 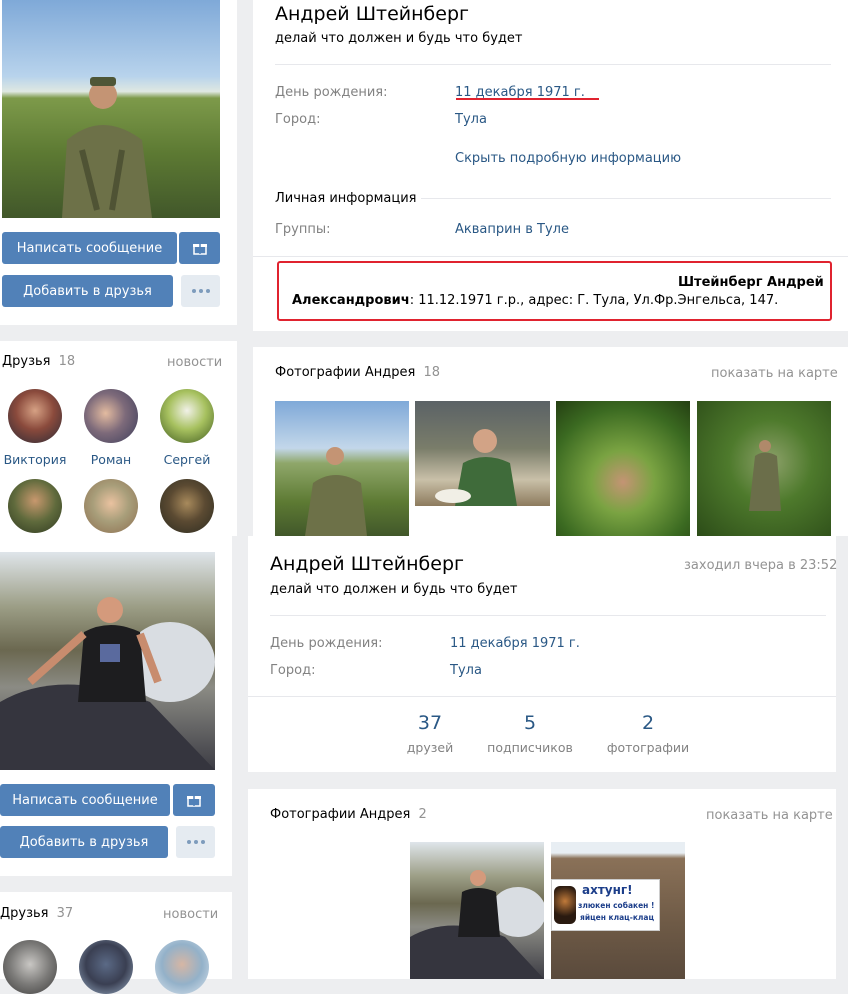 What do you see at coordinates (617, 917) in the screenshot?
I see `sign-text-line3: яйцен клац-клац` at bounding box center [617, 917].